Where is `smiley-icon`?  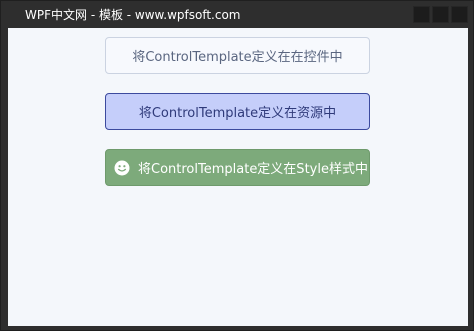 smiley-icon is located at coordinates (122, 167).